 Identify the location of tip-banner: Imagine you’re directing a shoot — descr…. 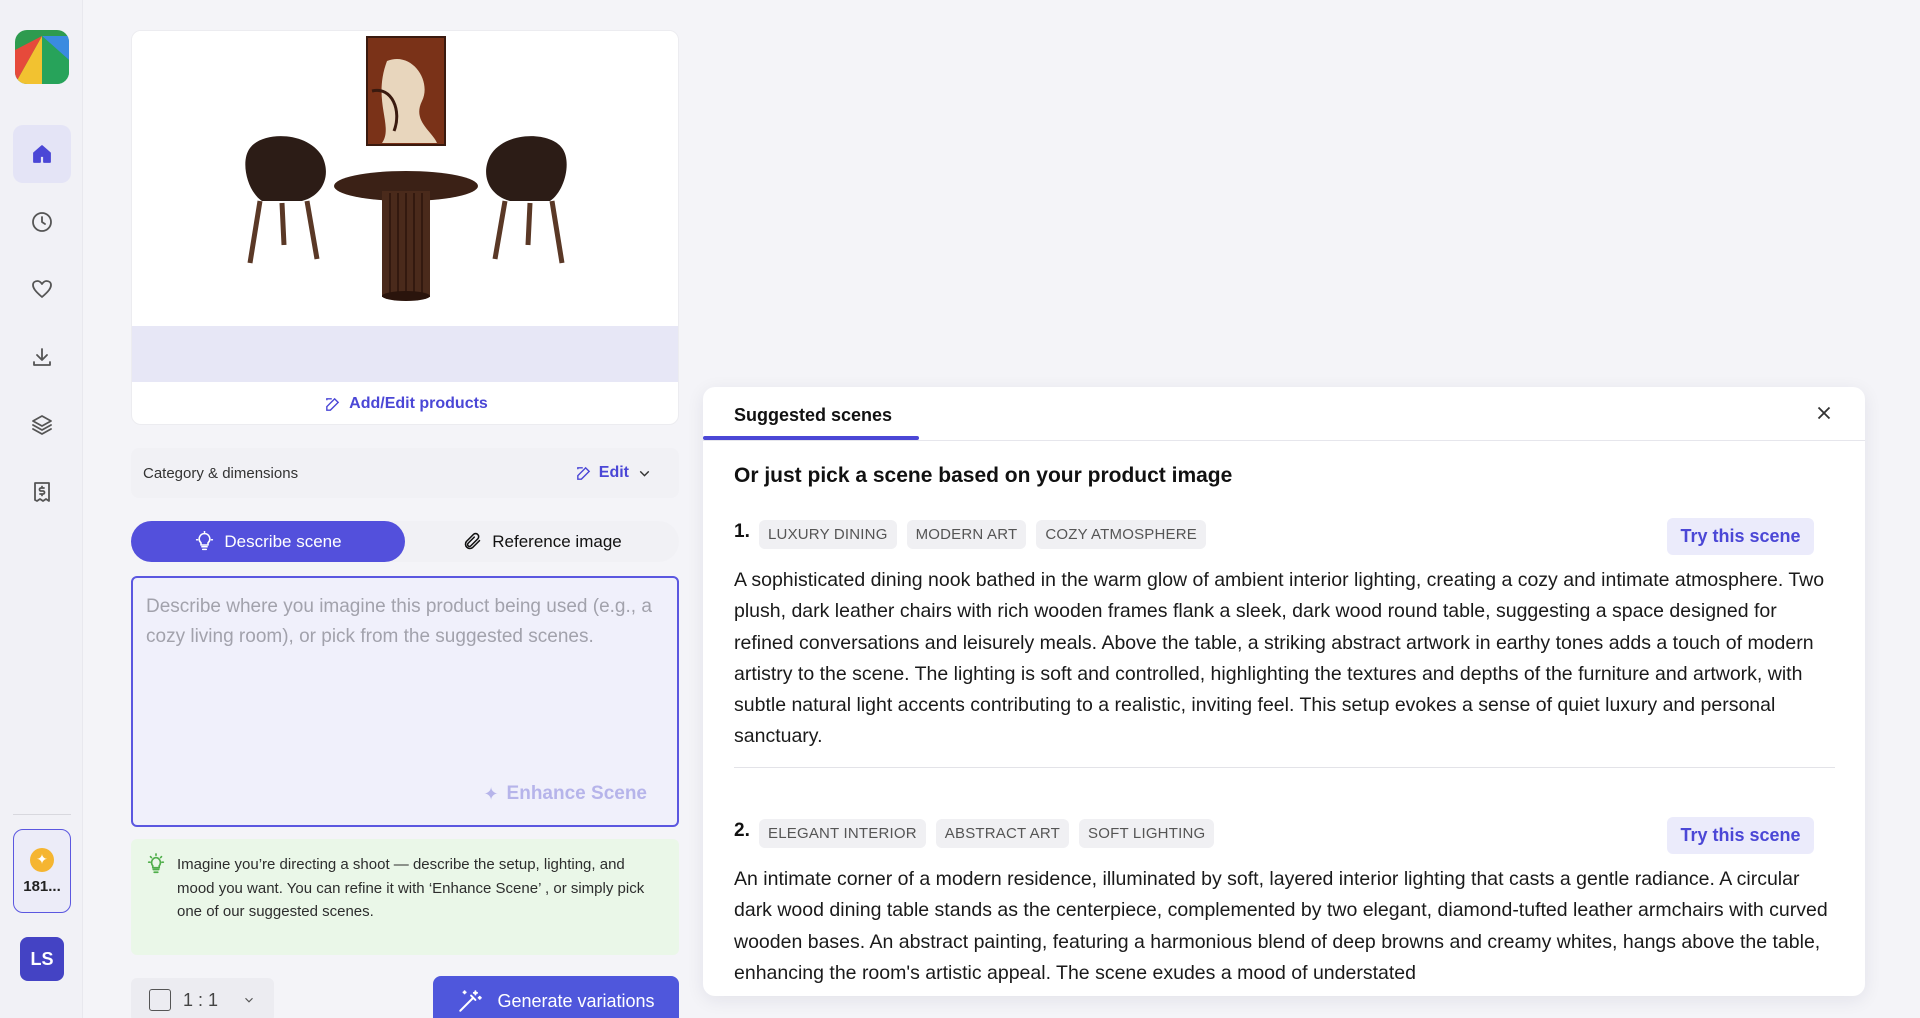
(405, 897).